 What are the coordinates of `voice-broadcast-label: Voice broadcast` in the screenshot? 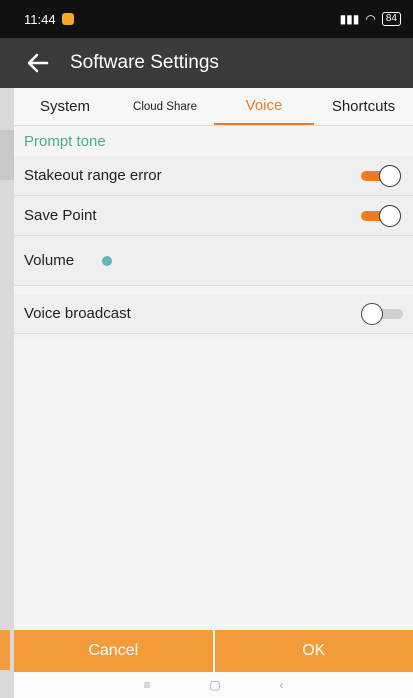 It's located at (77, 313).